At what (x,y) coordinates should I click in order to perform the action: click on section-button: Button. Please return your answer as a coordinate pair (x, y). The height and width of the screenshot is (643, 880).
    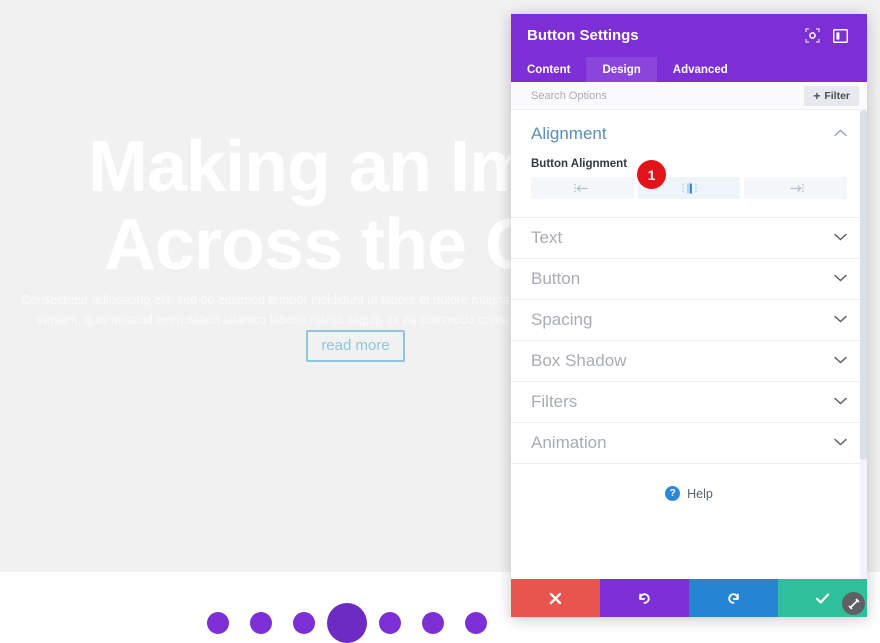
    Looking at the image, I should click on (689, 279).